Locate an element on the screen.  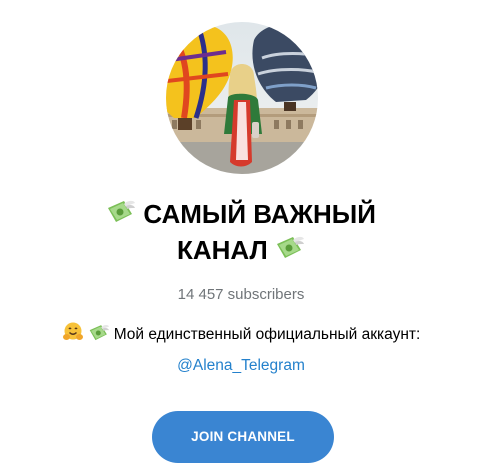
channel-title-text-2: КАНАЛ is located at coordinates (222, 250).